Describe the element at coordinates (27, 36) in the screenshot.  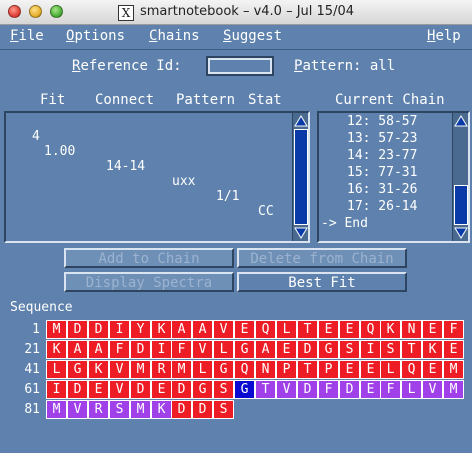
I see `menu-file: File` at that location.